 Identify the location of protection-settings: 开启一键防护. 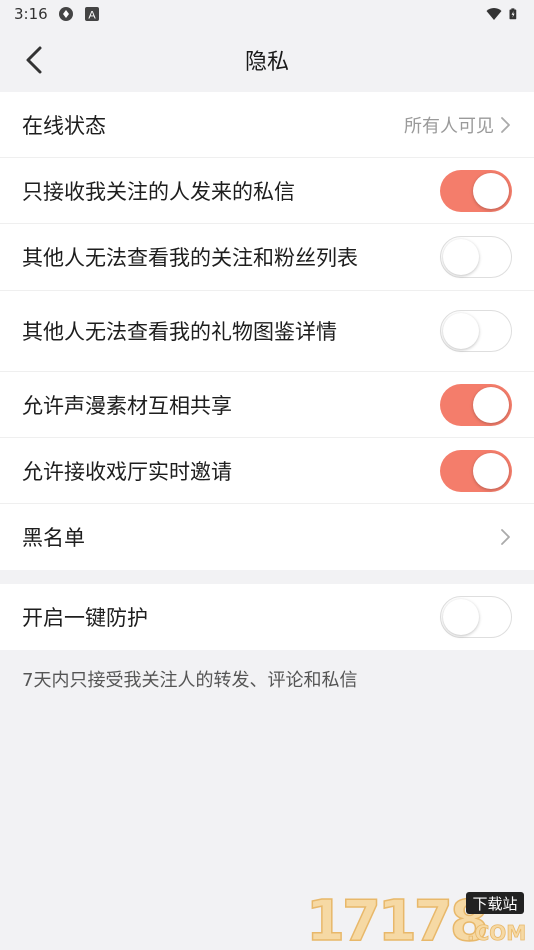
(267, 617).